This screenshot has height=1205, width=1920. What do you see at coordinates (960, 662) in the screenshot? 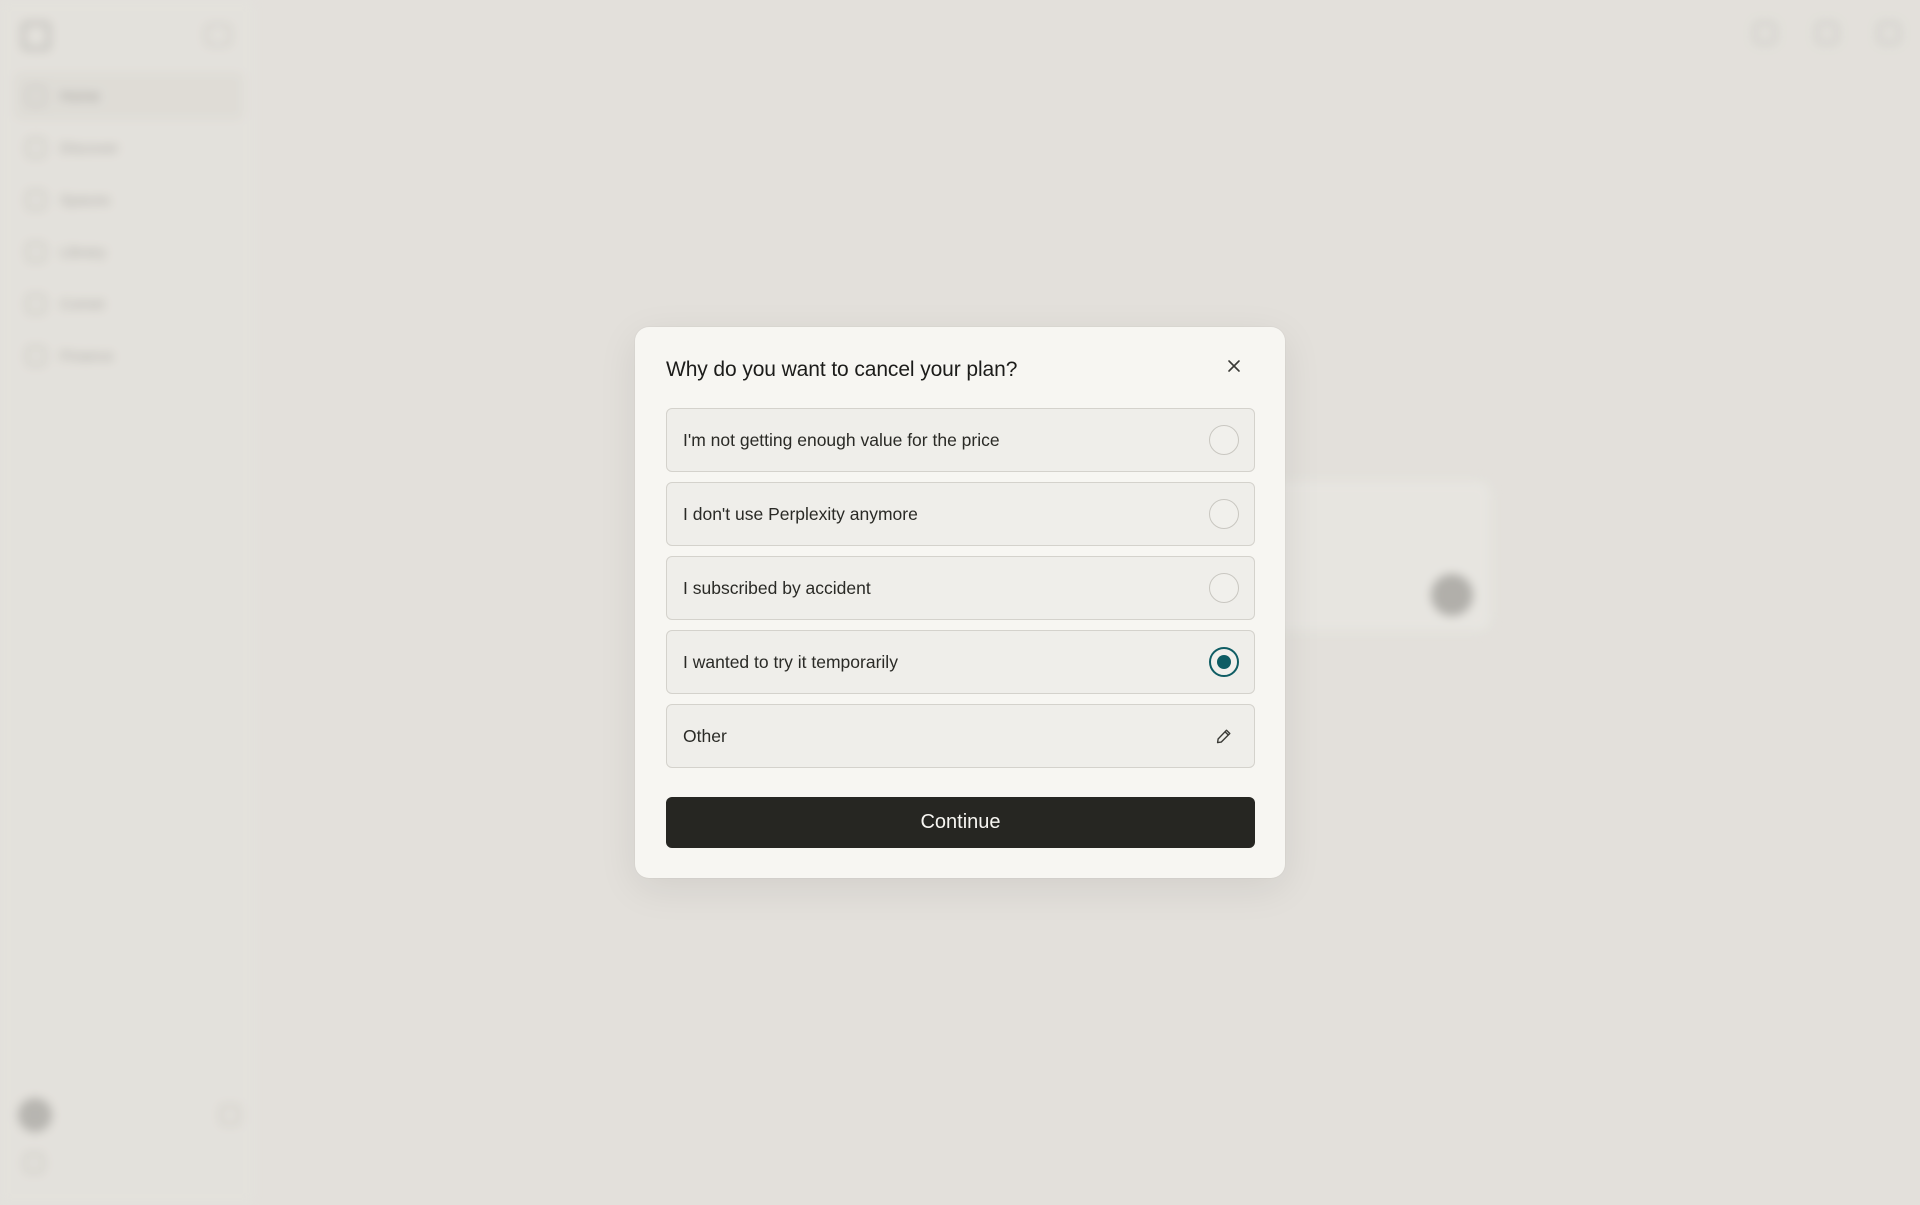
I see `reason-option-temporary: I wanted to try it temporarily` at bounding box center [960, 662].